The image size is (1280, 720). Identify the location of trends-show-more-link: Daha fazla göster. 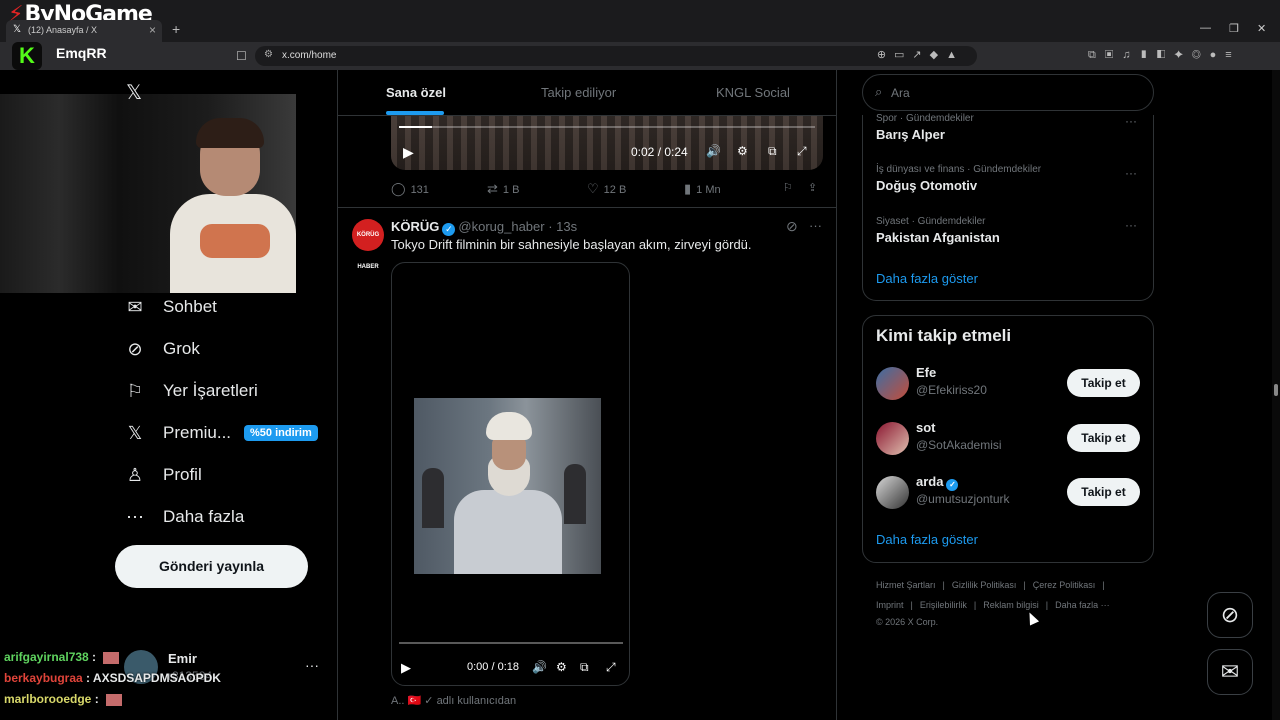
(927, 278).